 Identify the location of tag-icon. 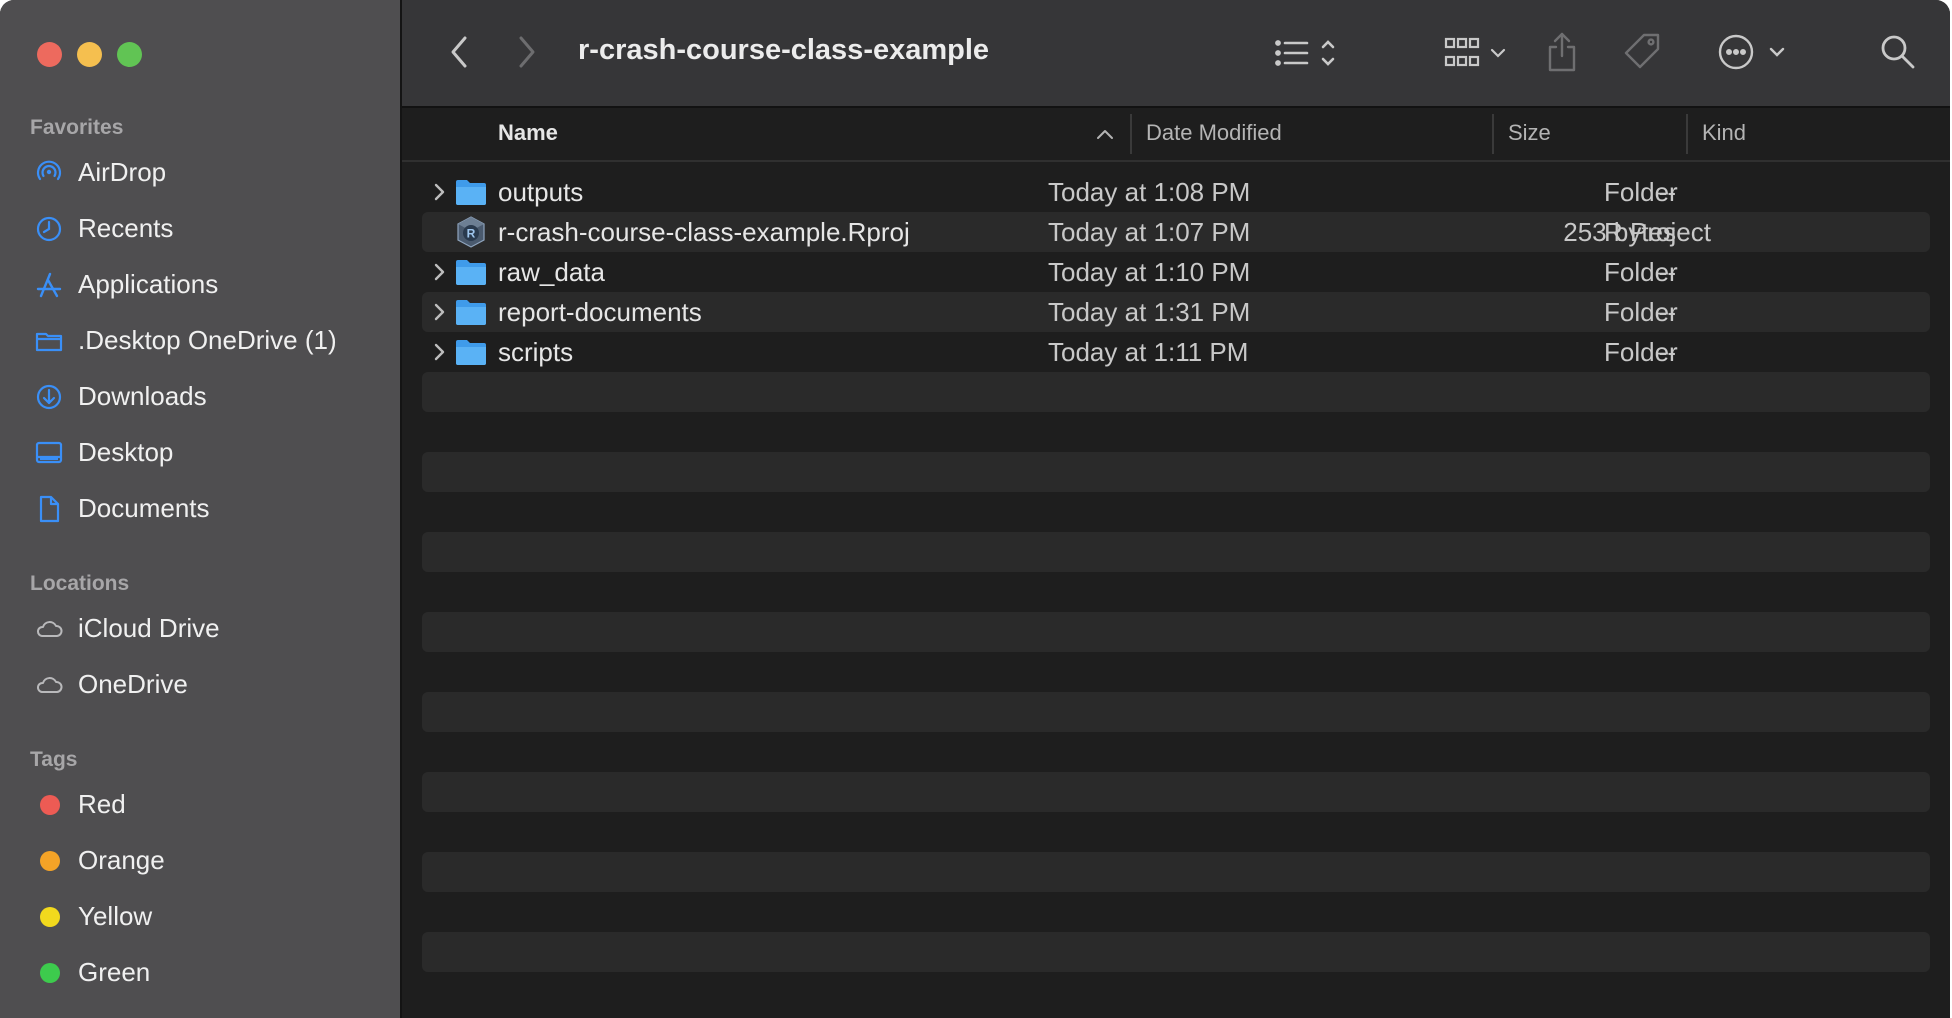
(1642, 51).